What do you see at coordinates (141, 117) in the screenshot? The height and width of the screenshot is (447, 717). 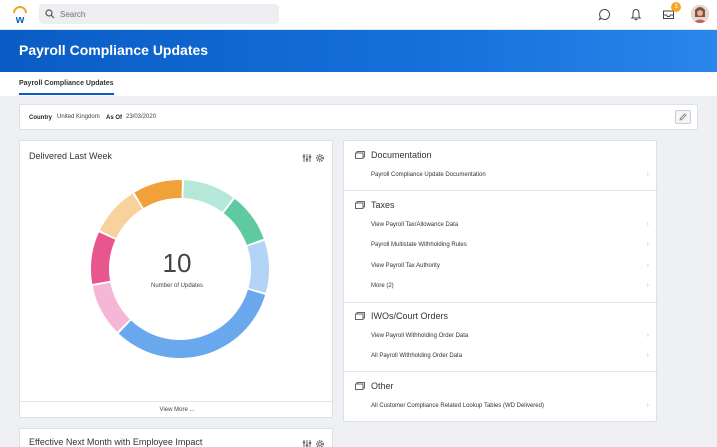 I see `asof-value: 23/03/2020` at bounding box center [141, 117].